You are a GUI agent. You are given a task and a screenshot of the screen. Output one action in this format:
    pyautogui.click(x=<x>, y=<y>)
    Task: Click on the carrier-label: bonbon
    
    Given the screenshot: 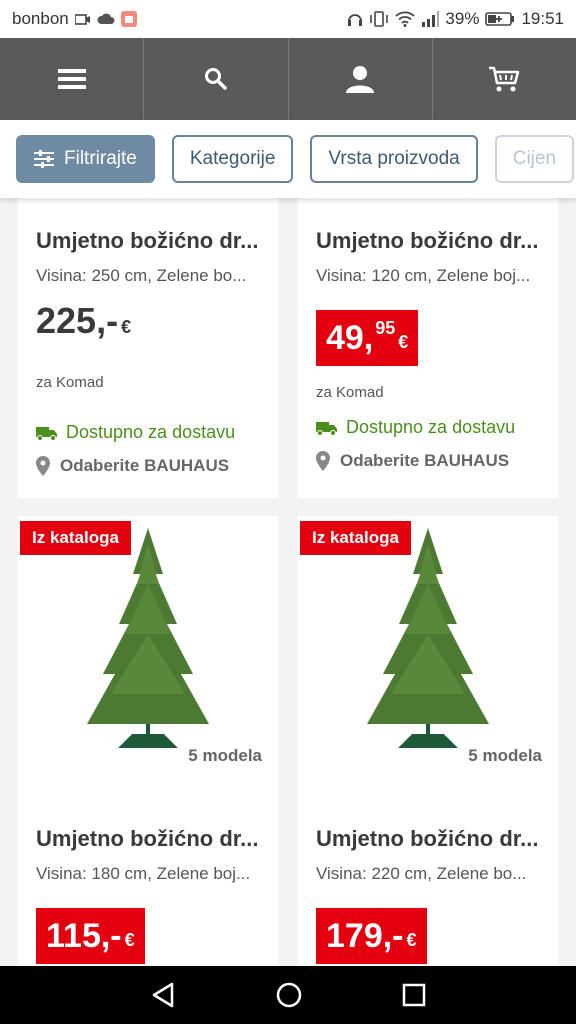 What is the action you would take?
    pyautogui.click(x=40, y=18)
    